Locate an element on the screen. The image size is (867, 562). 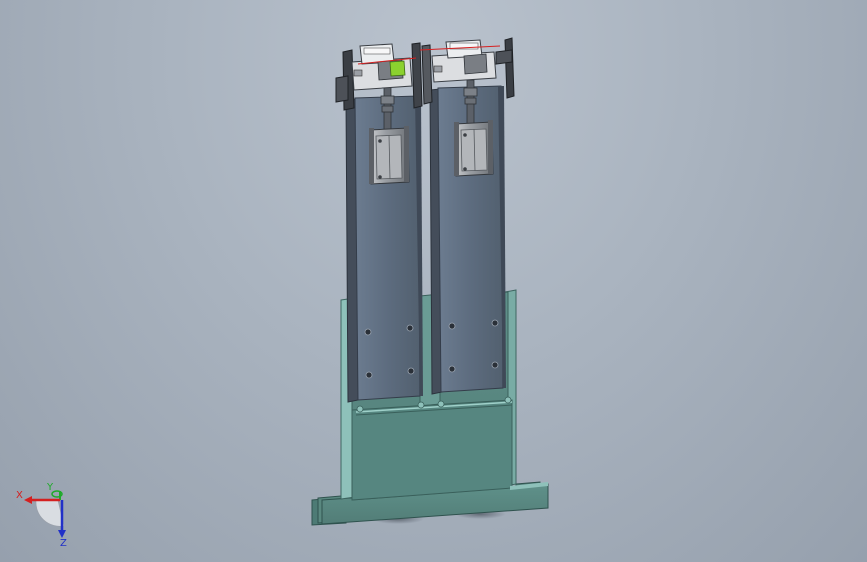
x-axis-label: X is located at coordinates (19, 495).